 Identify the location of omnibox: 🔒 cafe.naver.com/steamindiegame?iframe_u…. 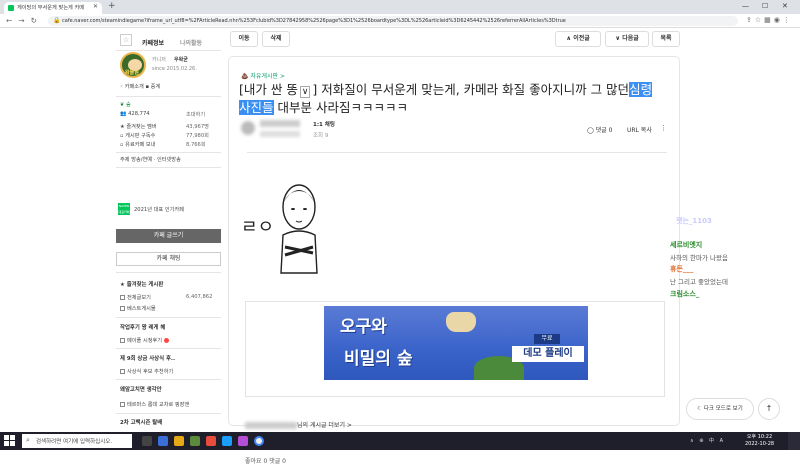
(393, 21).